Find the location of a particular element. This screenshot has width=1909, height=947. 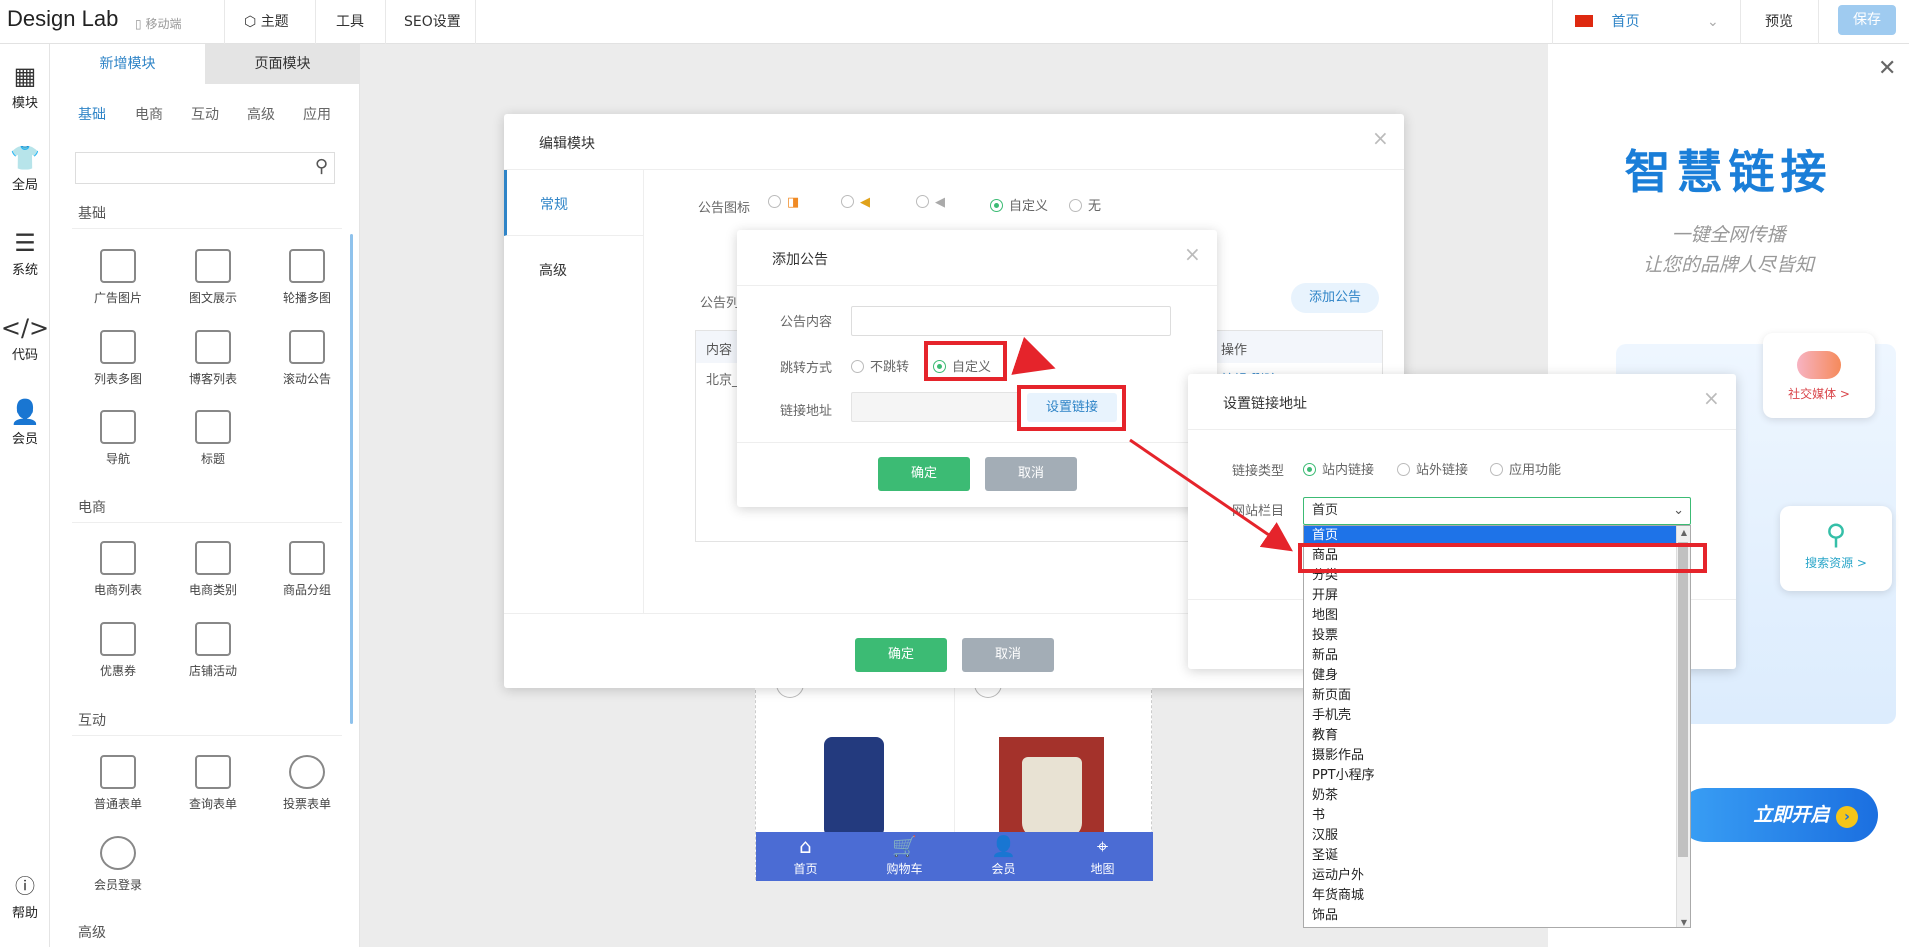

annotation-arrows is located at coordinates (1152, 444).